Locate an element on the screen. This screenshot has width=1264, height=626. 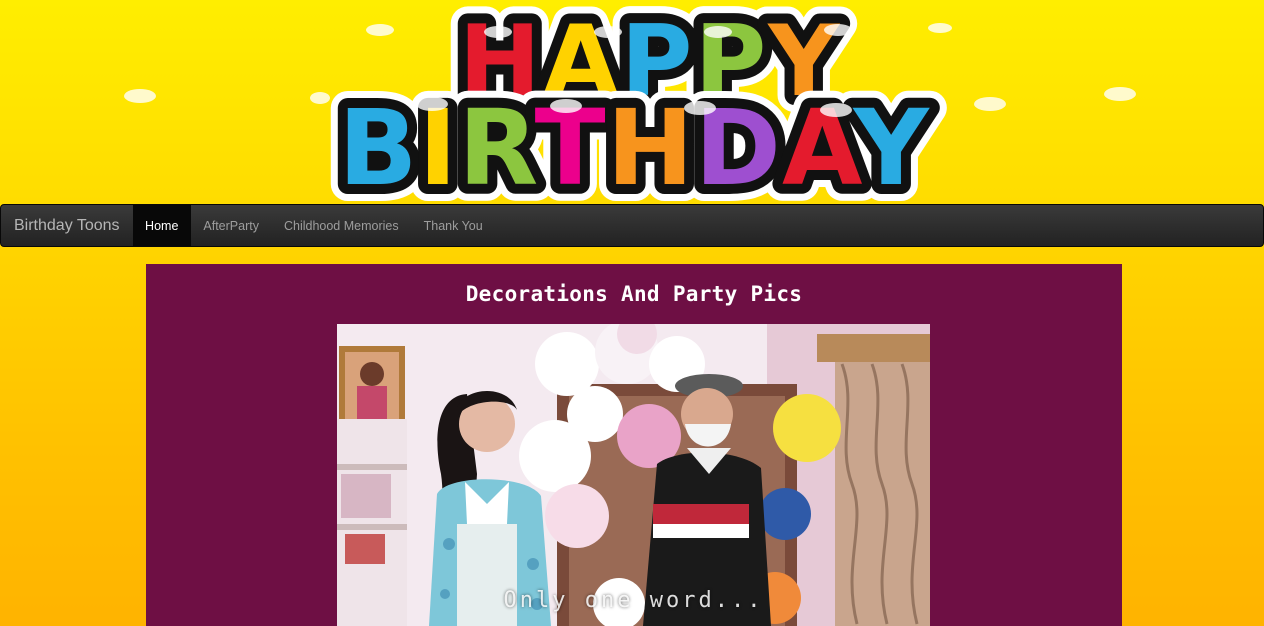
nav-item-childhood-memories: Childhood Memories is located at coordinates (341, 225).